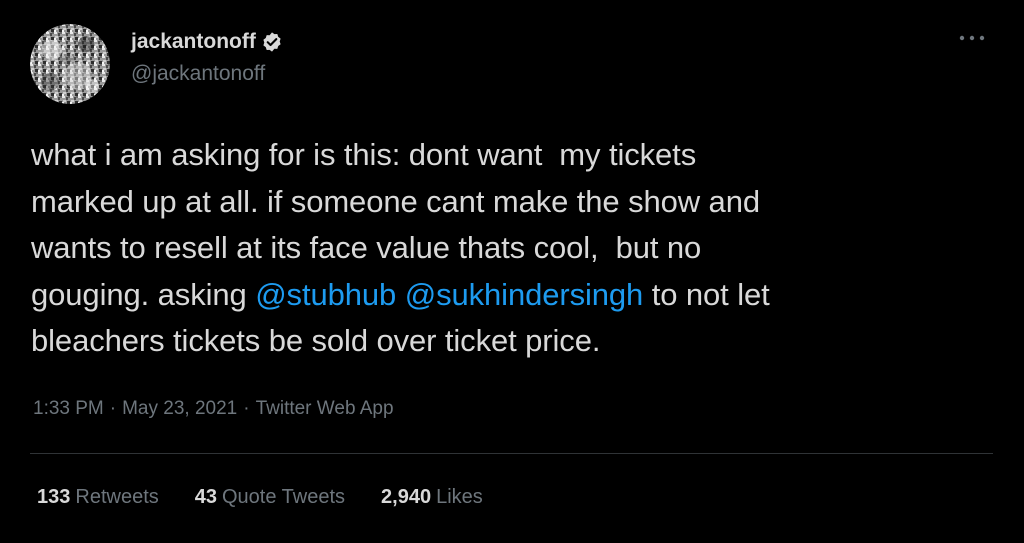 The image size is (1024, 543). What do you see at coordinates (68, 409) in the screenshot?
I see `tweet-time: 1:33 PM` at bounding box center [68, 409].